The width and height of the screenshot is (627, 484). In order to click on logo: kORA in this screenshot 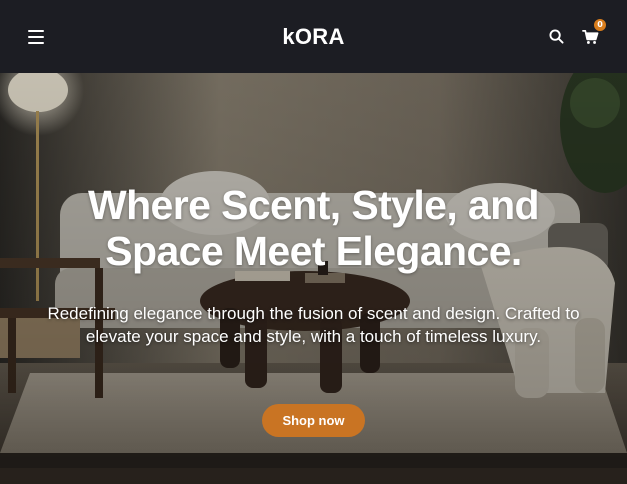, I will do `click(313, 37)`.